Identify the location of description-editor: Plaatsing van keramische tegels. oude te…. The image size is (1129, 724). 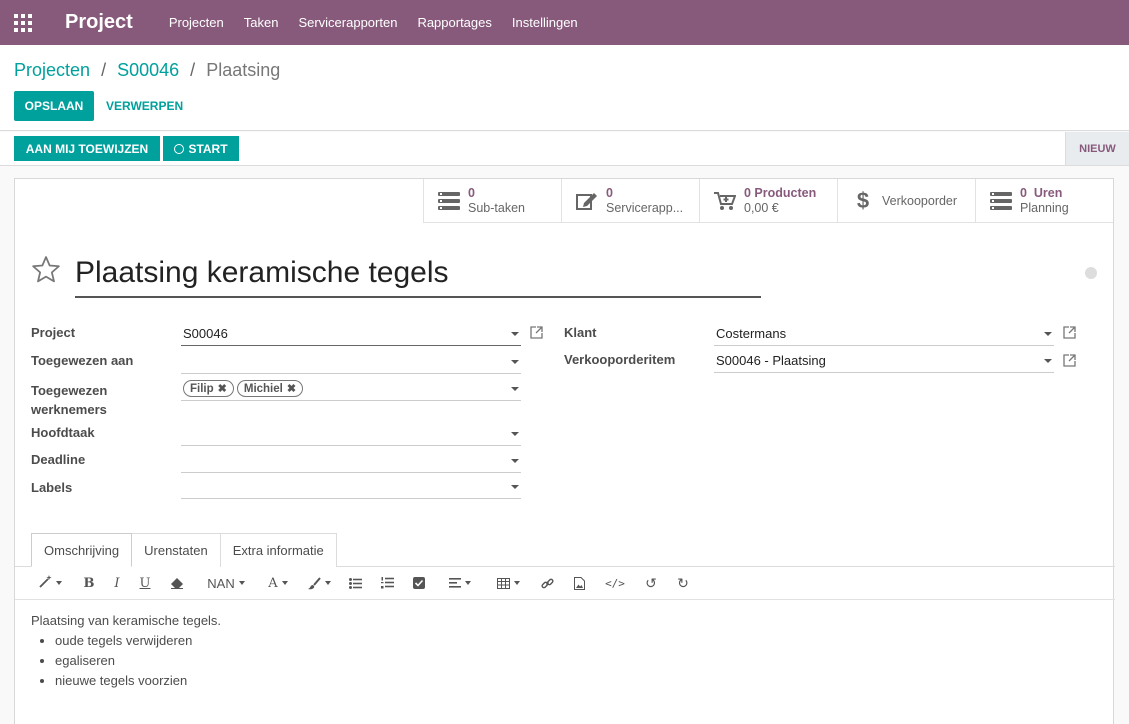
(126, 651).